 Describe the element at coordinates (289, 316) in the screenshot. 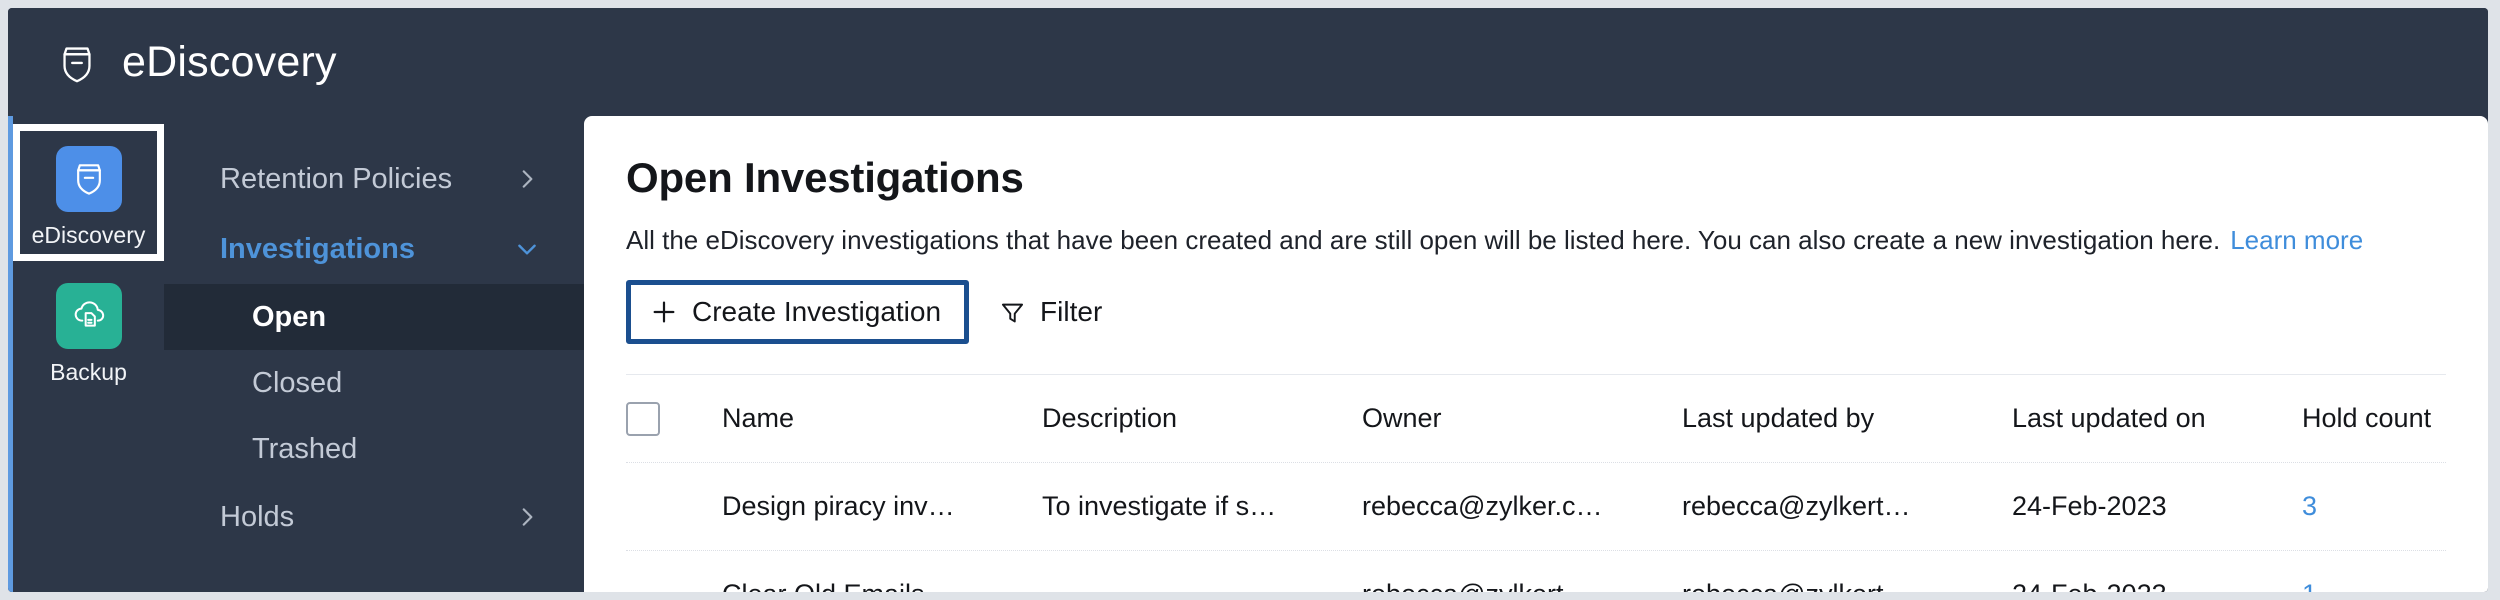

I see `sidebar-subitem-label: Open` at that location.